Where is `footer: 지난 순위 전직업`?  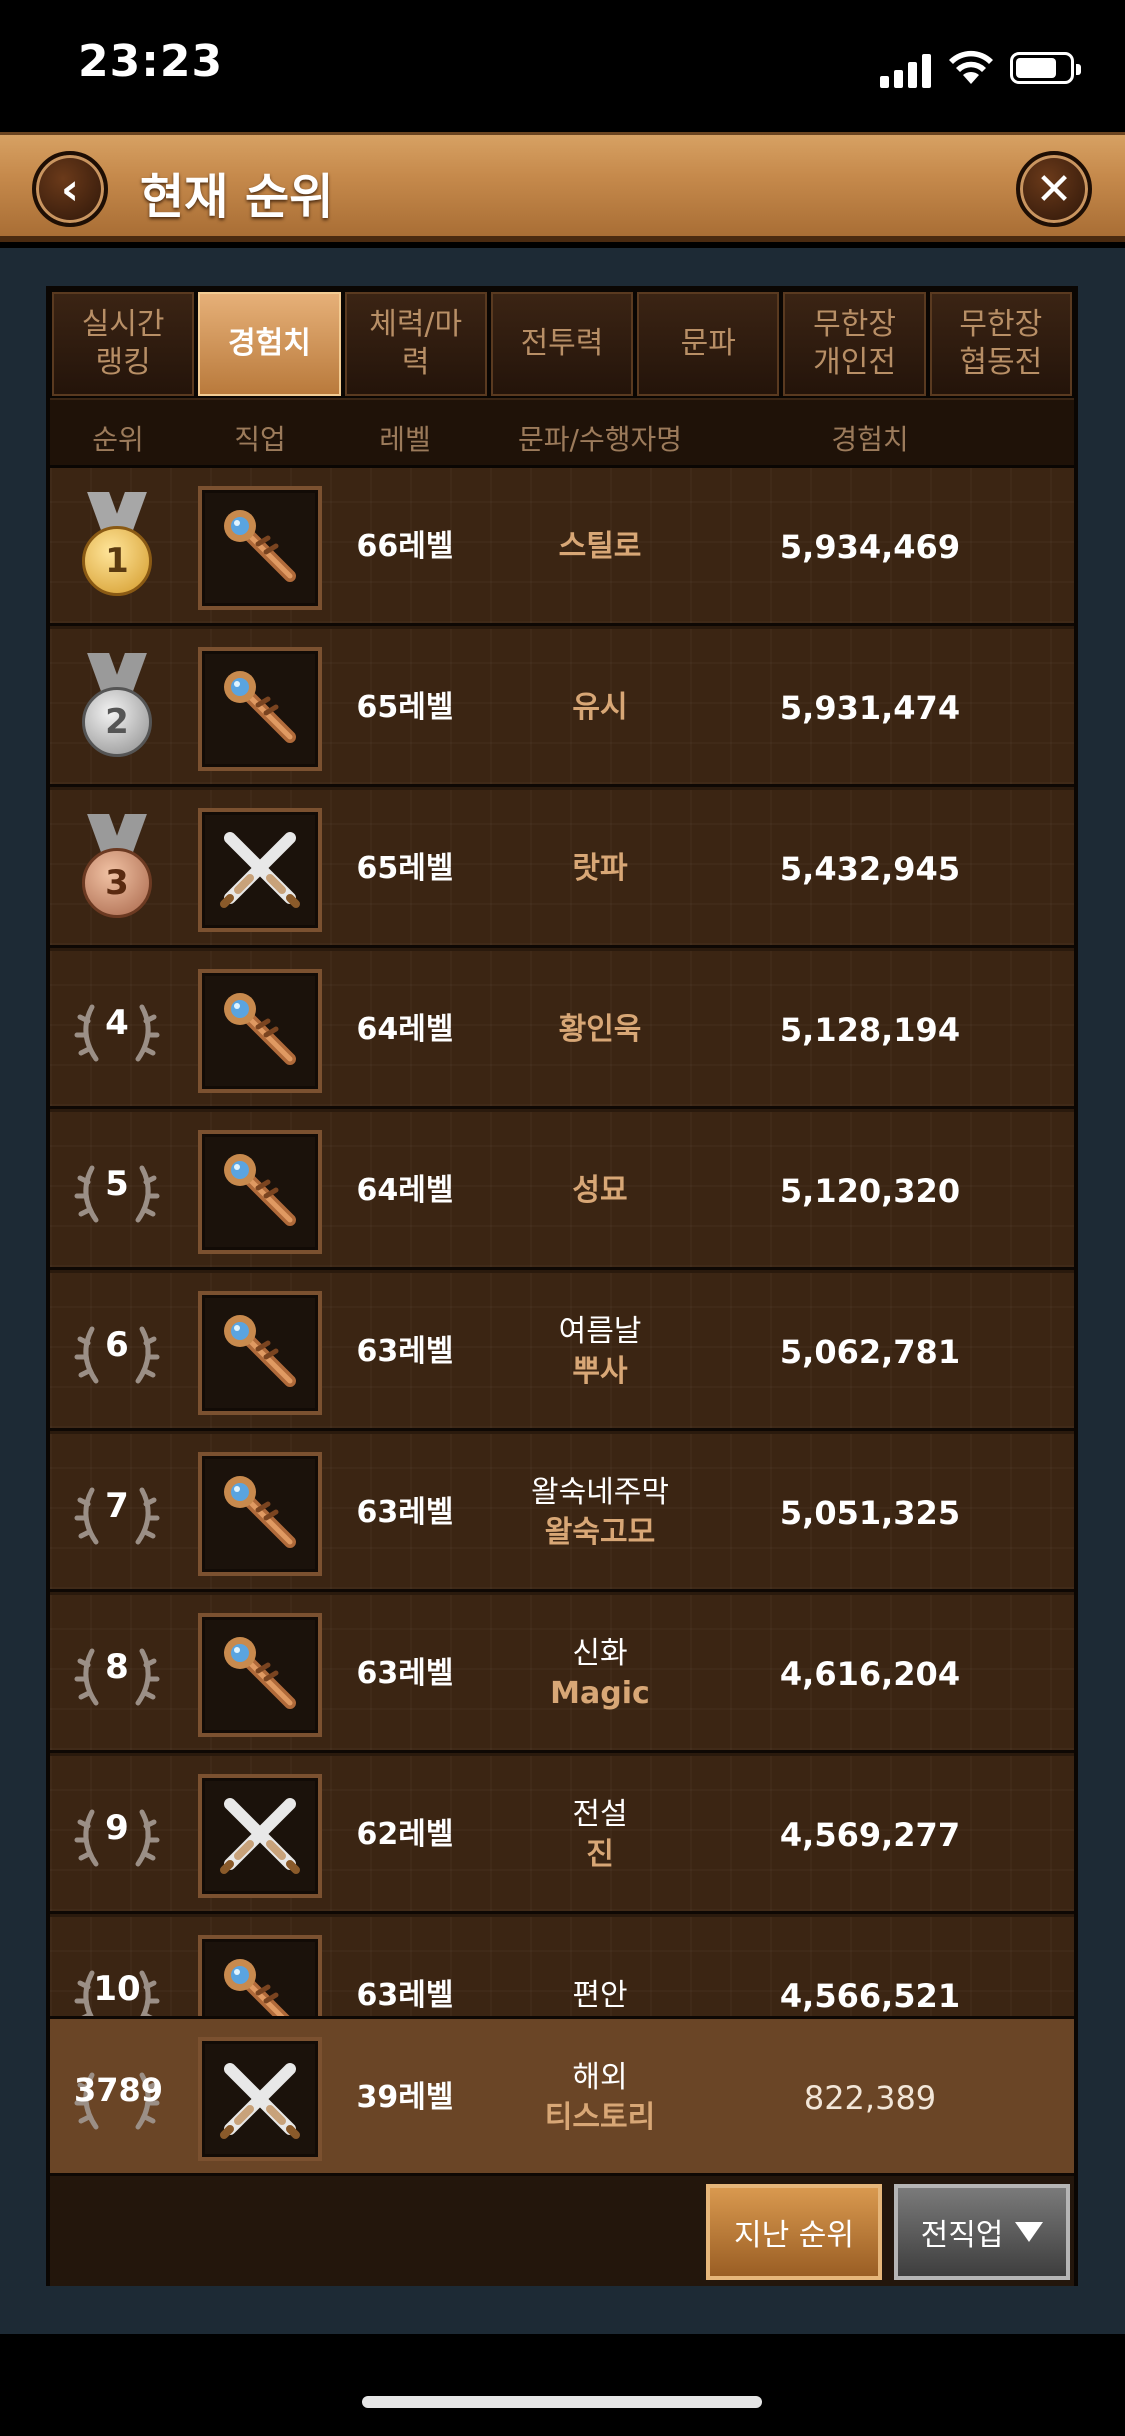
footer: 지난 순위 전직업 is located at coordinates (562, 2231).